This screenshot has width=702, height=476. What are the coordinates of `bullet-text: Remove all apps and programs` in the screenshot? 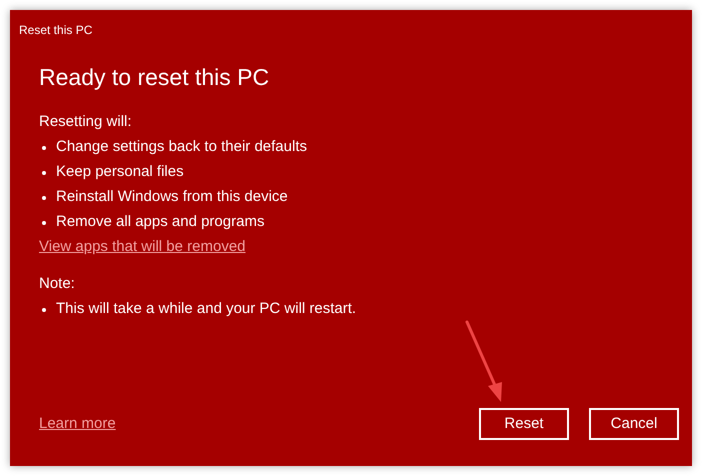 It's located at (160, 222).